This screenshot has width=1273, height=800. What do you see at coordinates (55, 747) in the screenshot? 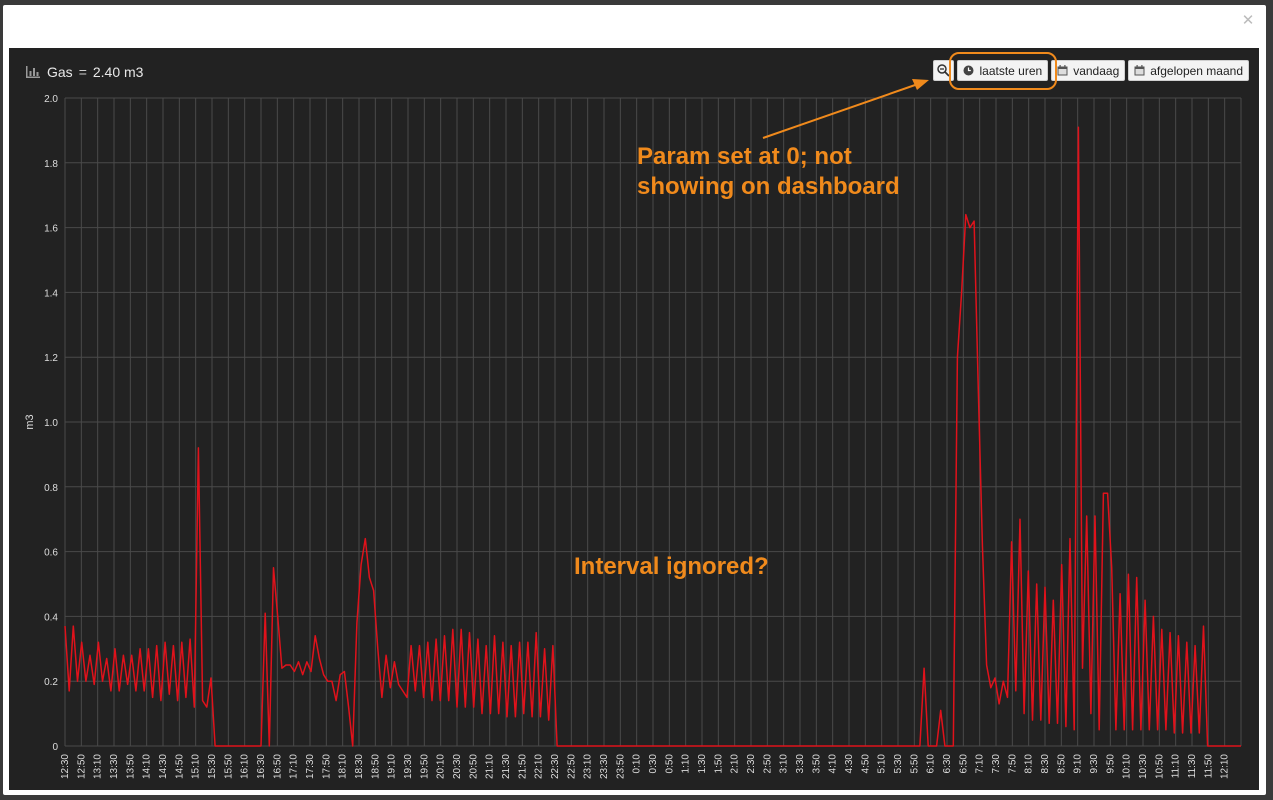
I see `y-tick-label: 0` at bounding box center [55, 747].